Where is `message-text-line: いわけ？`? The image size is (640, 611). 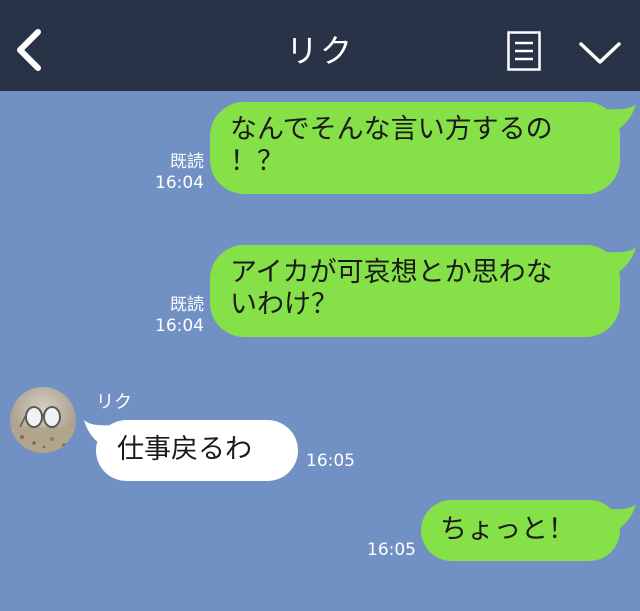
message-text-line: いわけ？ is located at coordinates (284, 304).